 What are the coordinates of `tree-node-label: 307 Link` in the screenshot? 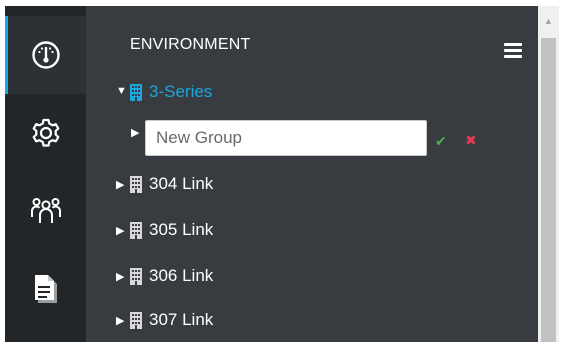 It's located at (181, 319).